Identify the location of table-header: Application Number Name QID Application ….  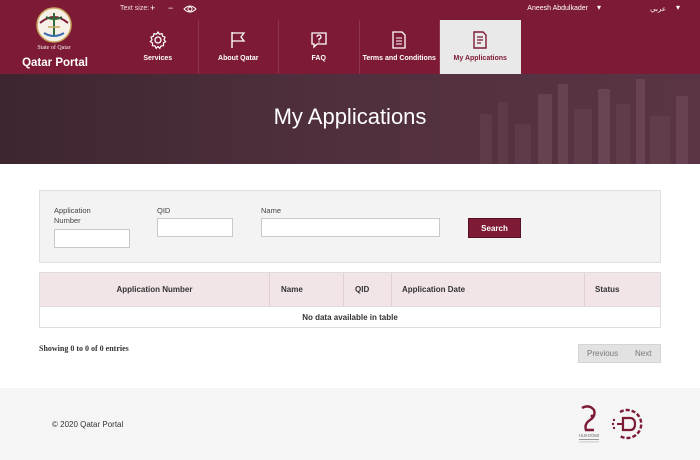
(350, 289).